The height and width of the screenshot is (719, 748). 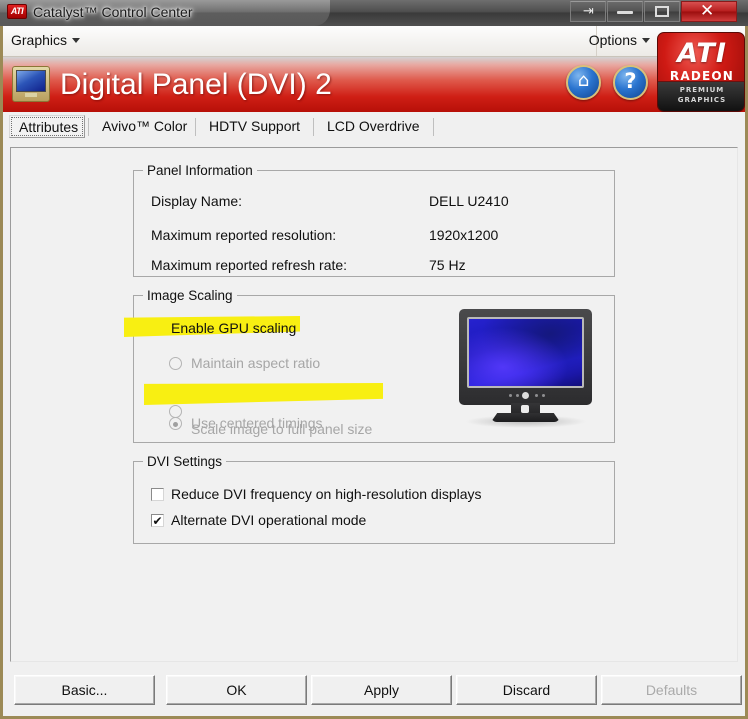 I want to click on checkmark-icon: ✔, so click(x=157, y=521).